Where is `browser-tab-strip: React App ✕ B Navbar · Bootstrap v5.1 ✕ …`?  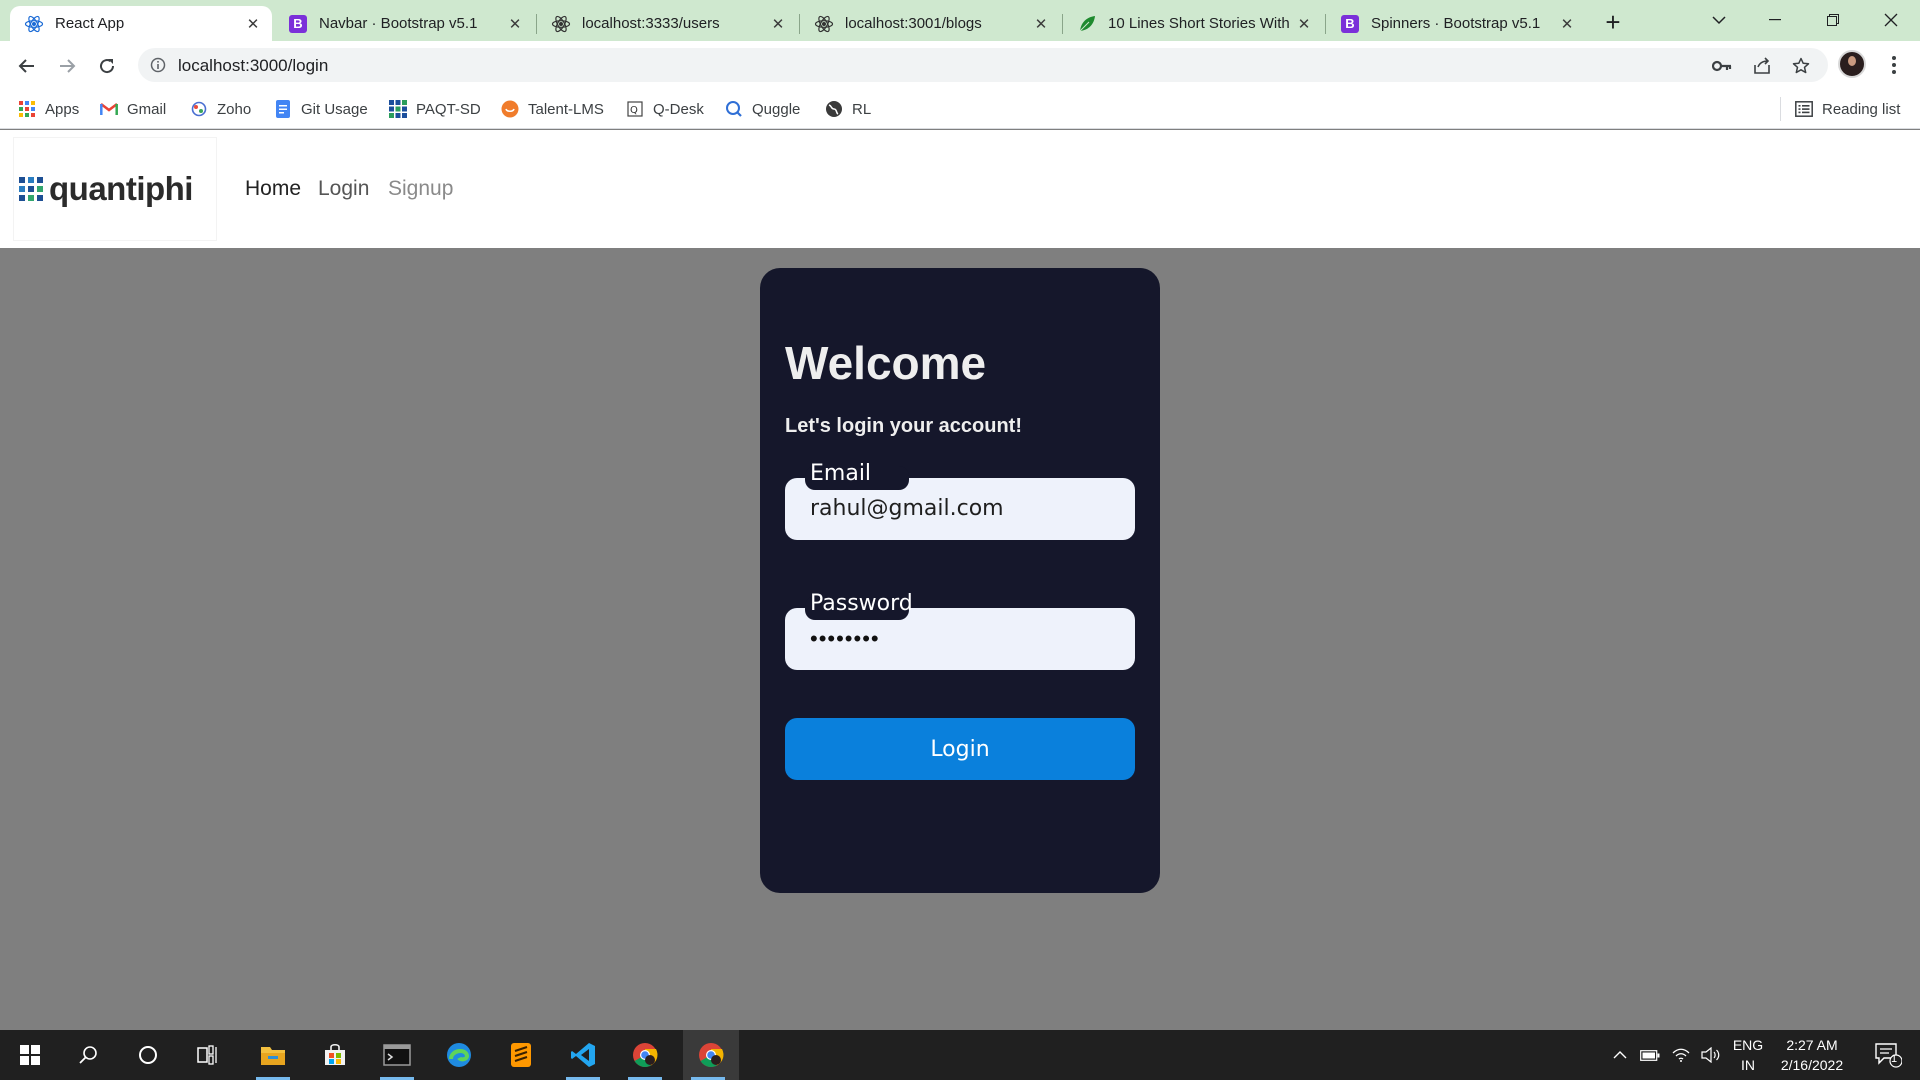
browser-tab-strip: React App ✕ B Navbar · Bootstrap v5.1 ✕ … is located at coordinates (960, 20).